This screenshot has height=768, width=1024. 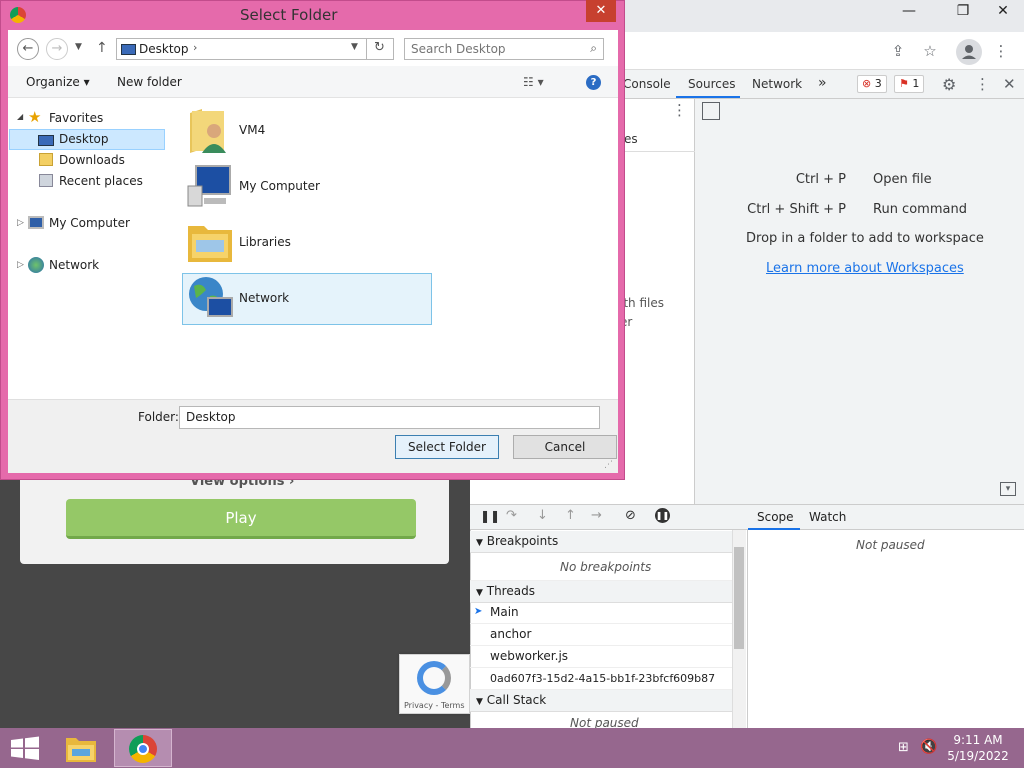 What do you see at coordinates (565, 447) in the screenshot?
I see `cancel-button: Cancel` at bounding box center [565, 447].